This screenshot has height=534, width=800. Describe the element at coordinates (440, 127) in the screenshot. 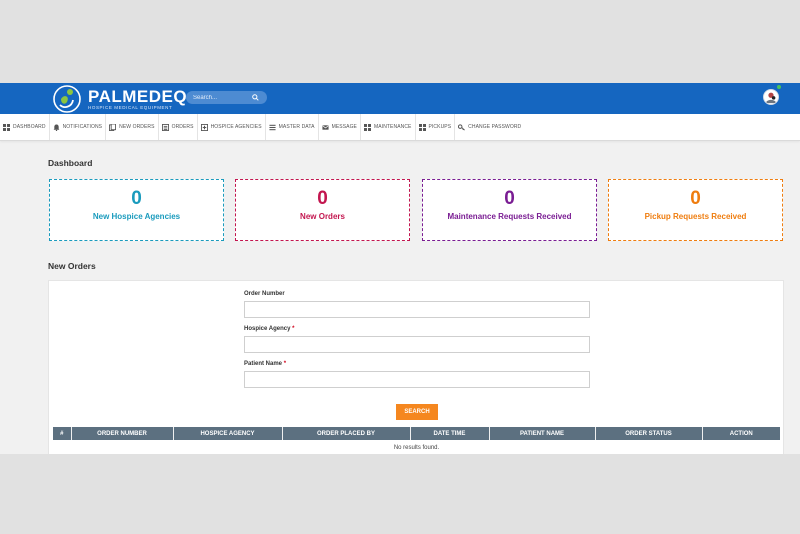

I see `nav-label: PICKUPS` at that location.